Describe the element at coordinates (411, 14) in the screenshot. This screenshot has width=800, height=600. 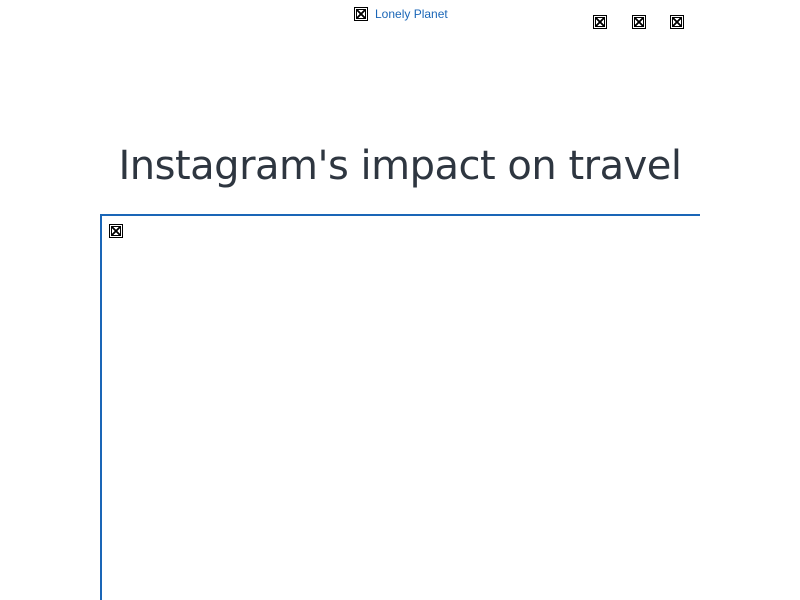
I see `logo-link: Lonely Planet` at that location.